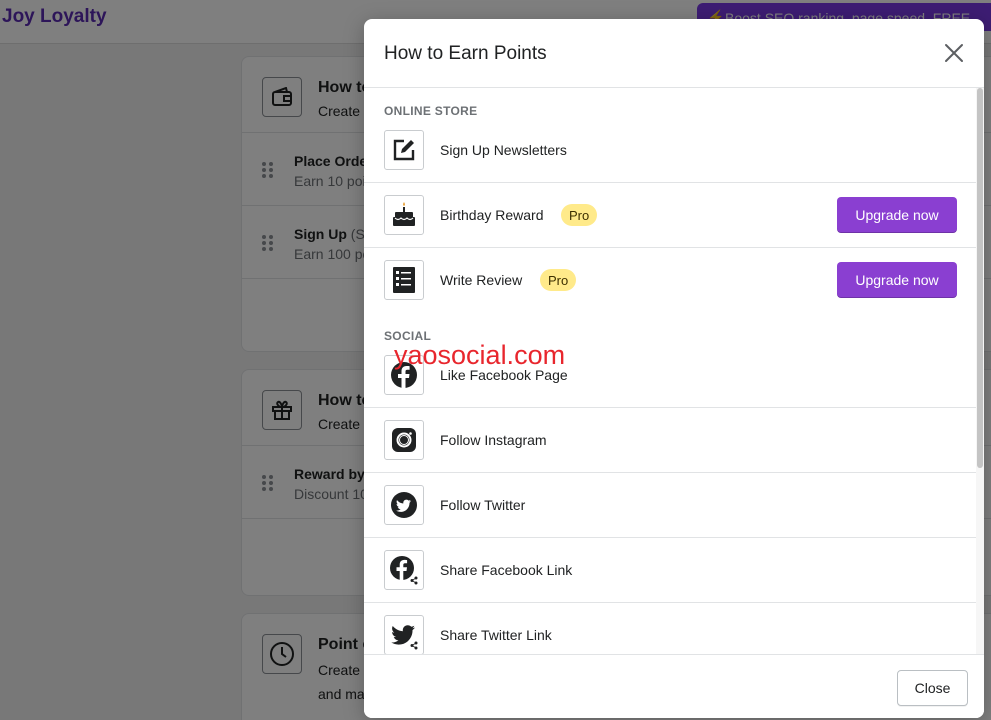  Describe the element at coordinates (980, 278) in the screenshot. I see `modal-scrollbar-thumb` at that location.